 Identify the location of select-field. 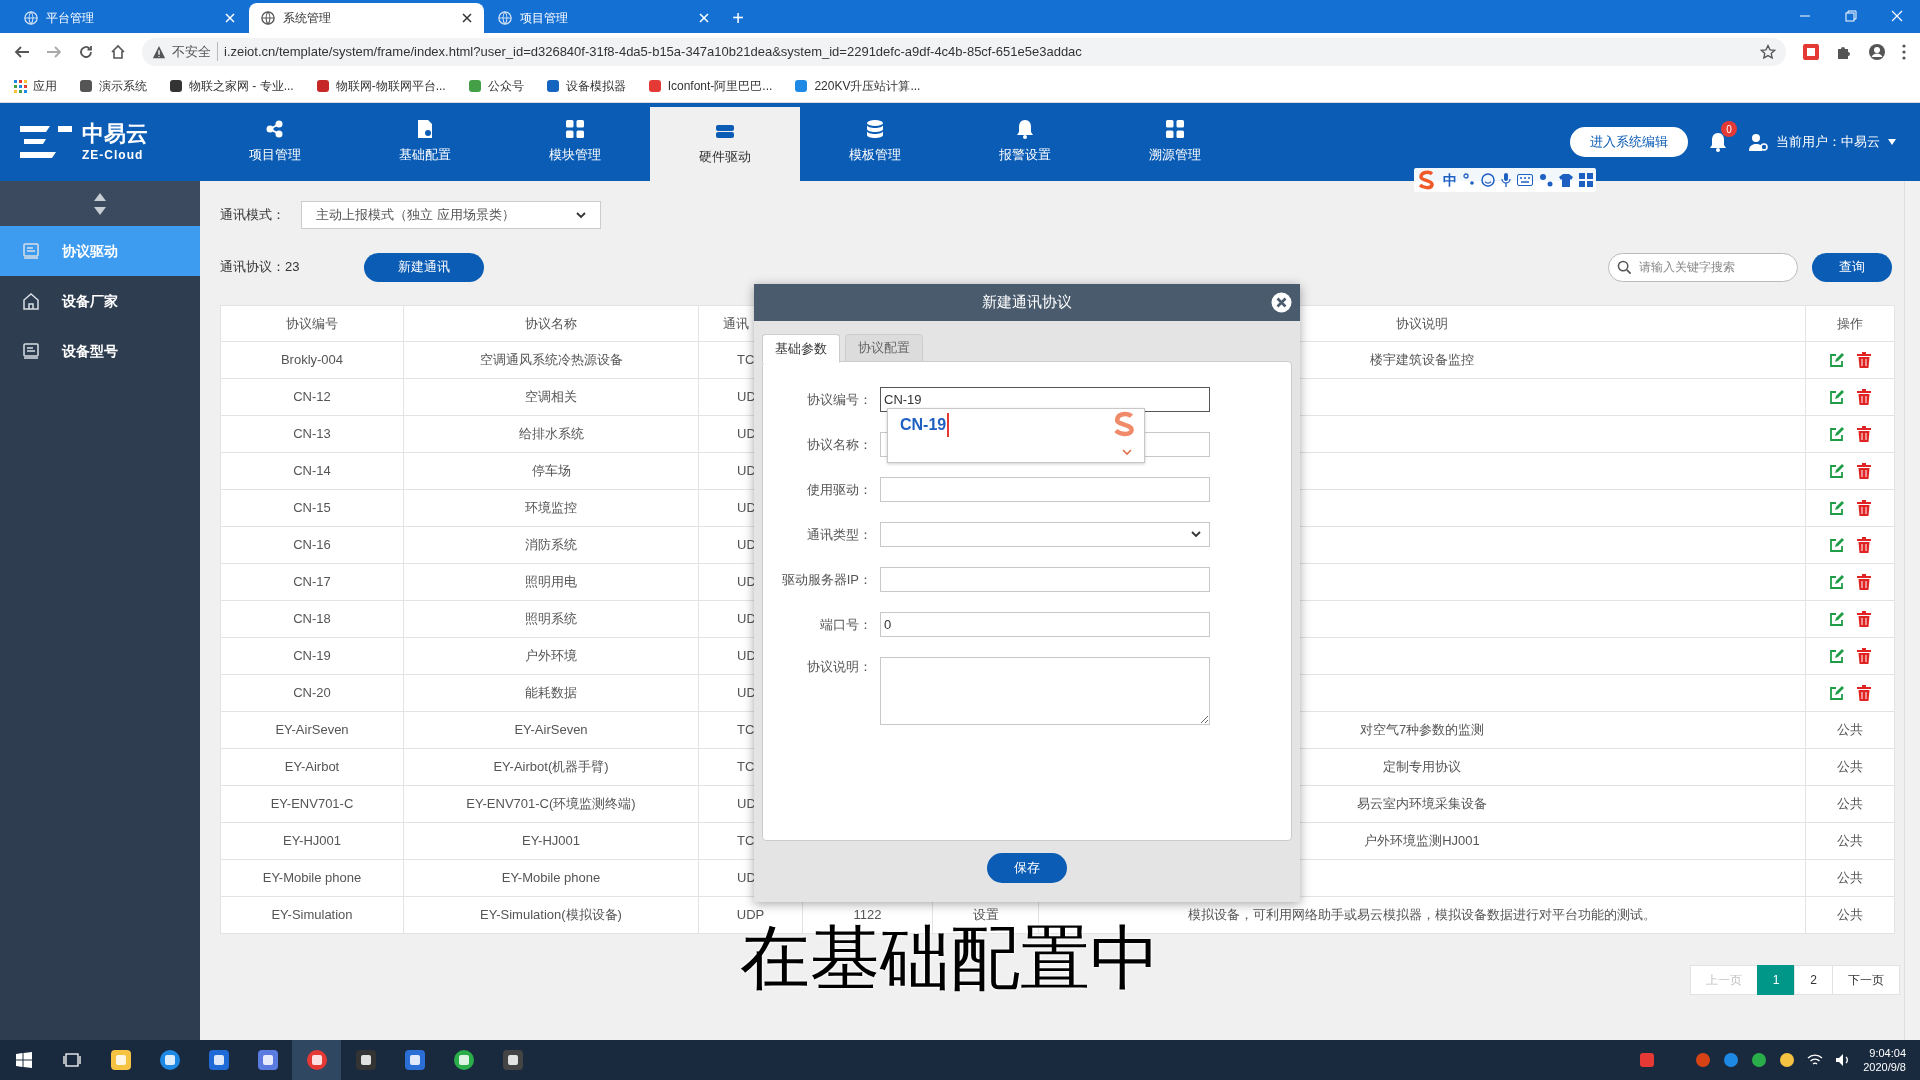
(1045, 534).